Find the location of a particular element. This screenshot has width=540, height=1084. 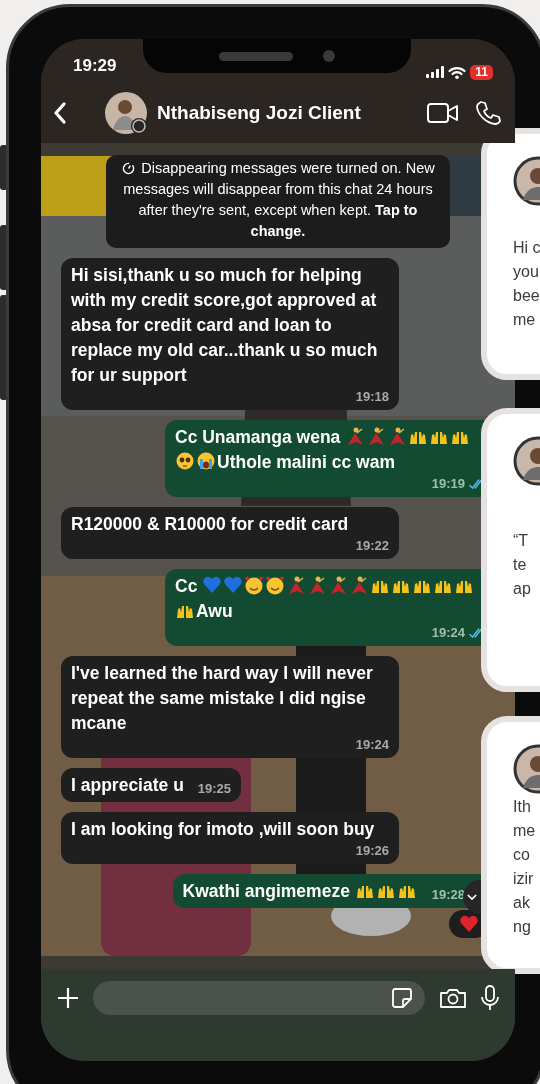

message-time: 19:28 is located at coordinates (448, 895).